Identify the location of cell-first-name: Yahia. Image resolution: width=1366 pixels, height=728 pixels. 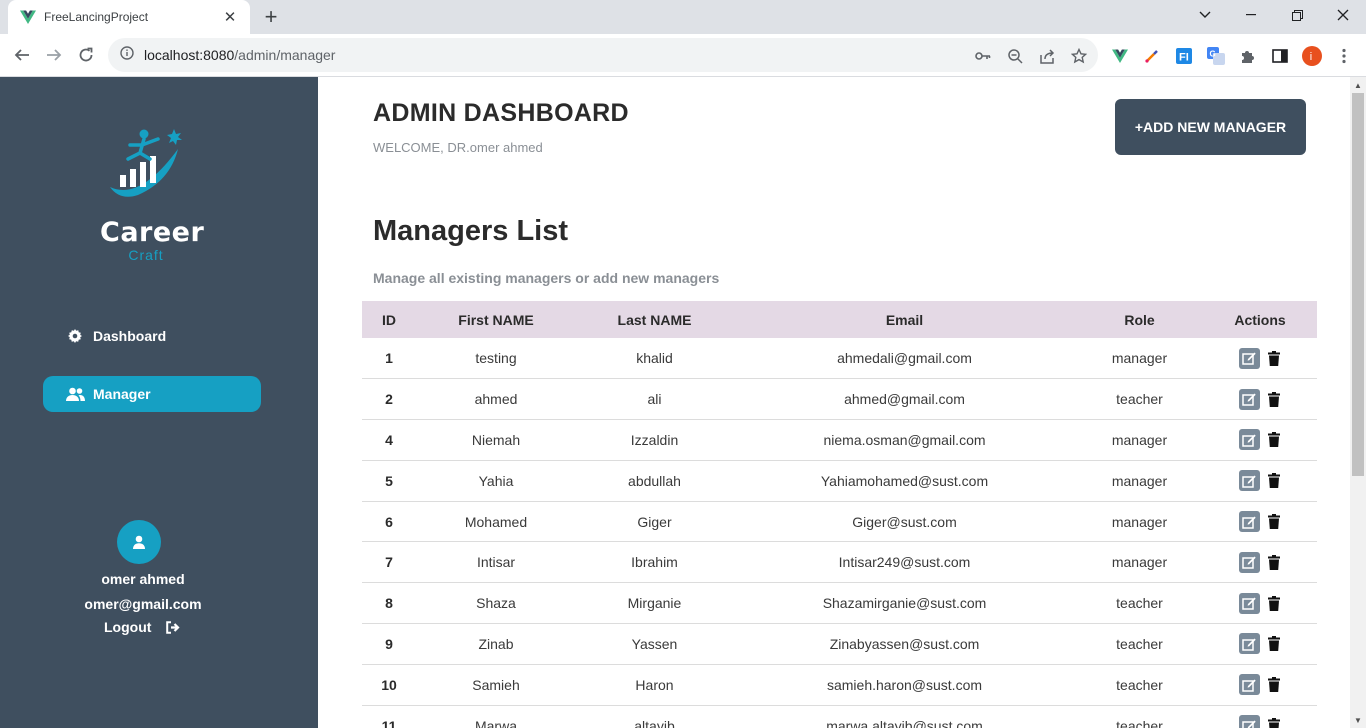
(496, 480).